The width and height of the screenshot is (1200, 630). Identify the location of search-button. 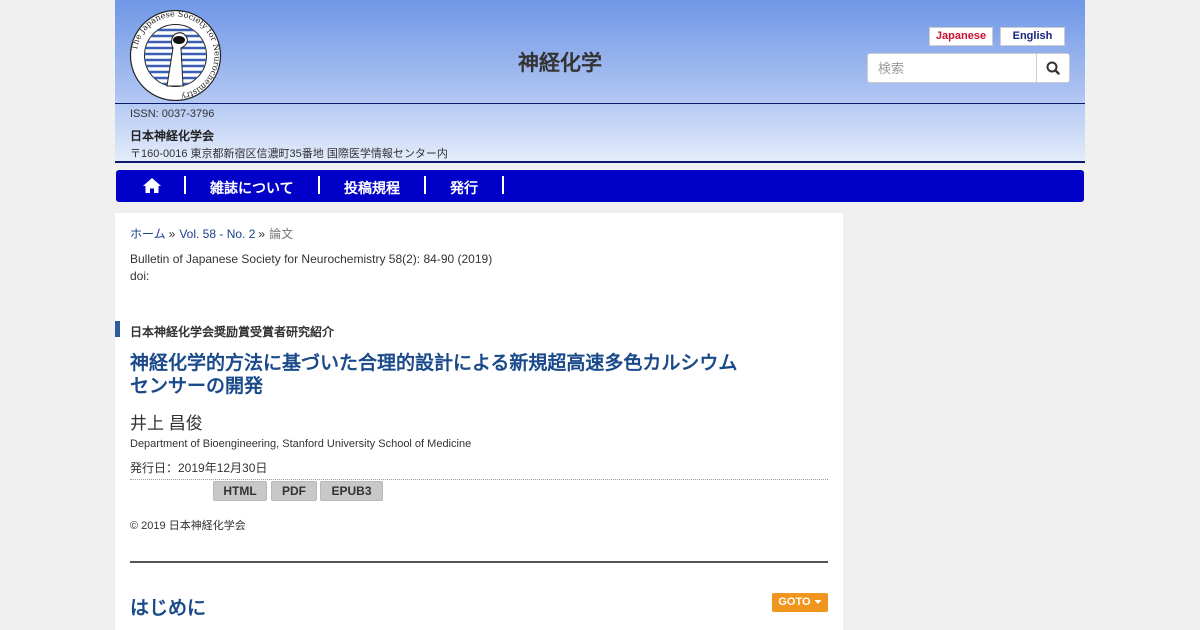
(1053, 68).